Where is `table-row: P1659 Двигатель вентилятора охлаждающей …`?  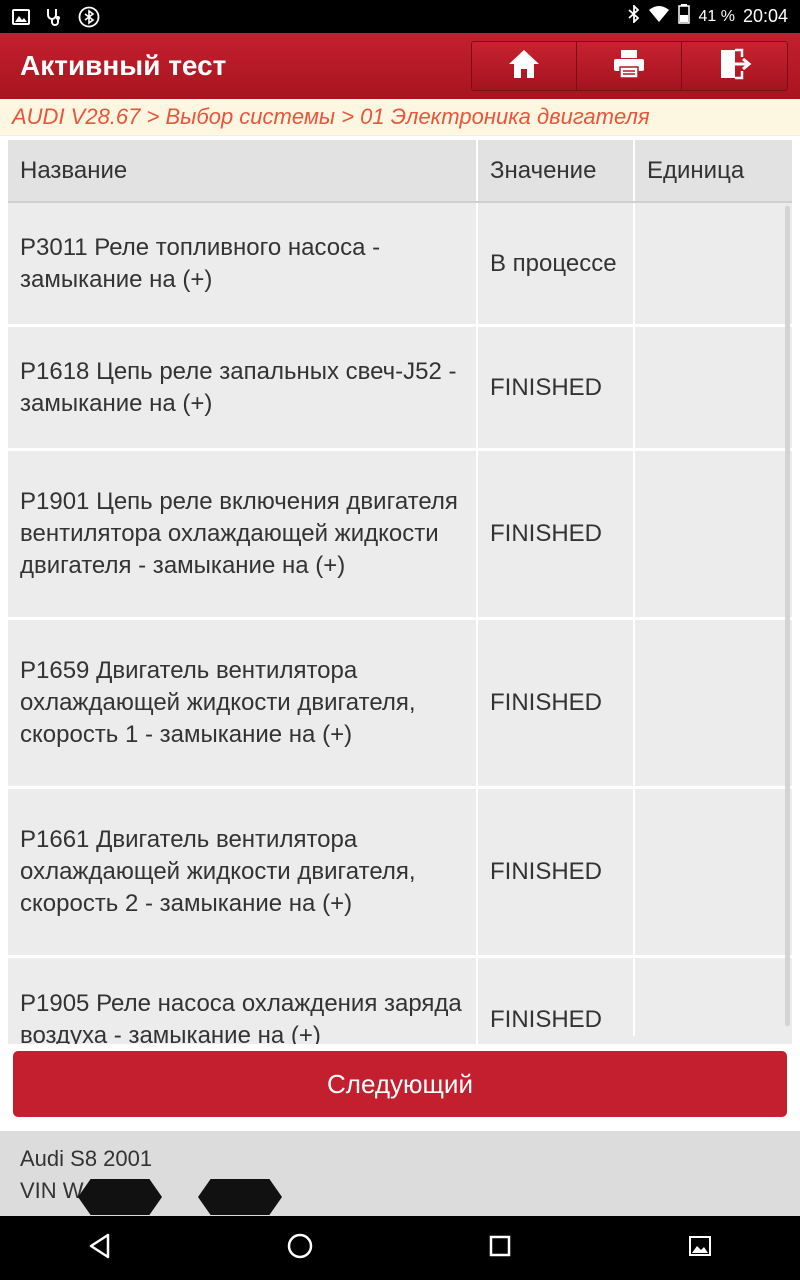 table-row: P1659 Двигатель вентилятора охлаждающей … is located at coordinates (400, 704).